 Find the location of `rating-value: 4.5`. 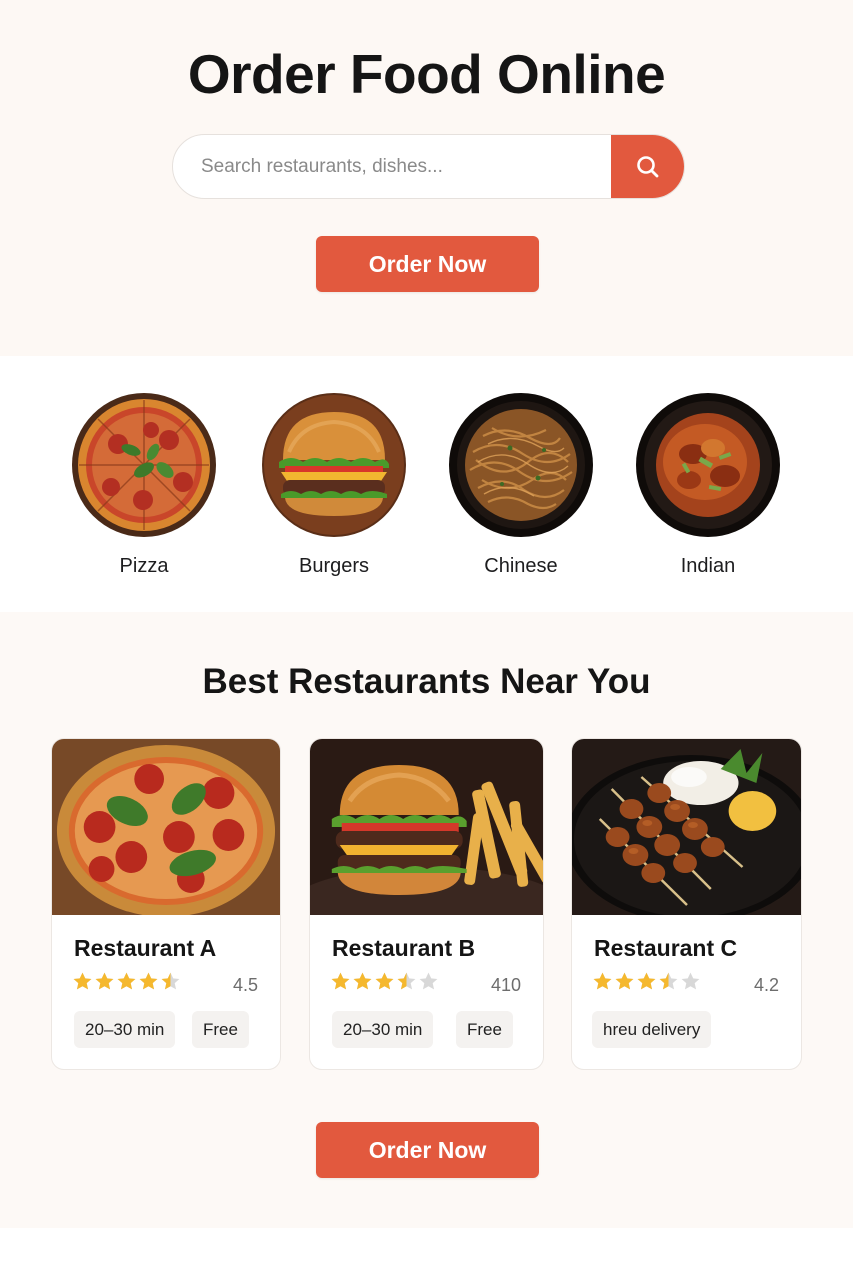

rating-value: 4.5 is located at coordinates (245, 985).